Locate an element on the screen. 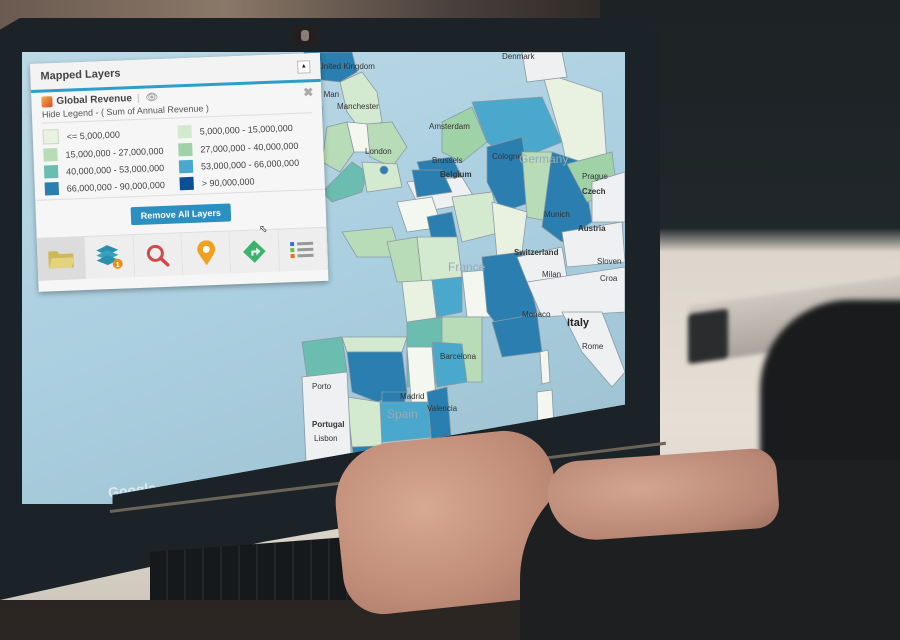 The height and width of the screenshot is (640, 900). legend-item: 66,000,000 - 90,000,000 is located at coordinates (112, 186).